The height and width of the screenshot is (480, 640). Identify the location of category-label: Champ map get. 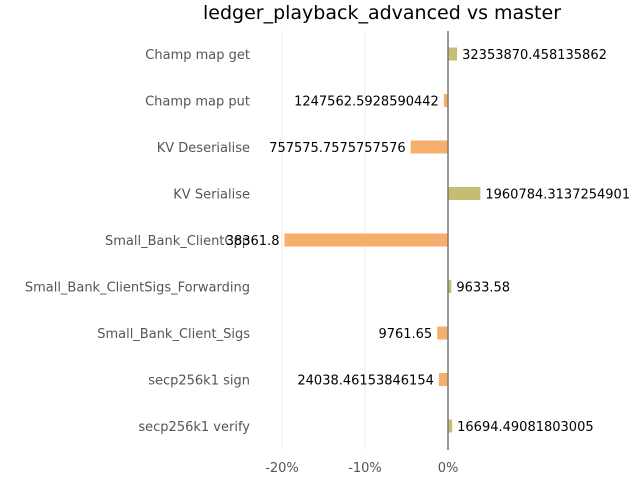
(197, 55).